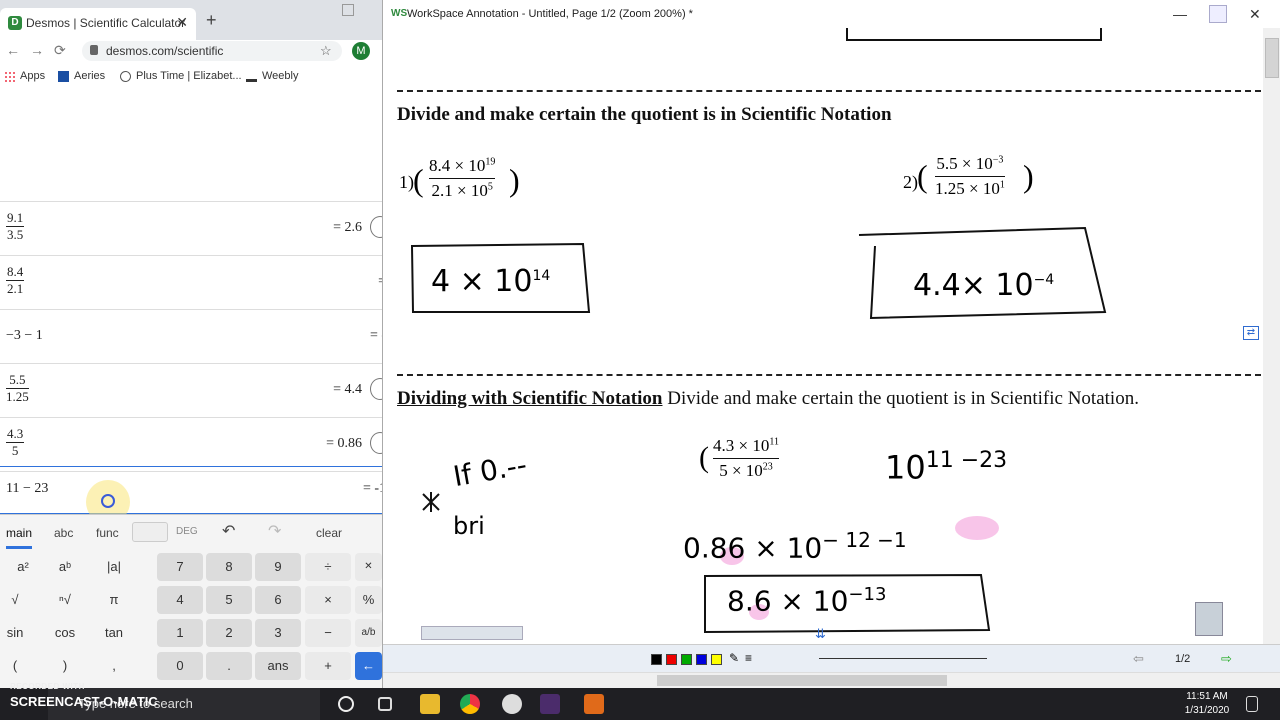 The width and height of the screenshot is (1280, 720). What do you see at coordinates (19, 537) in the screenshot?
I see `tab-main: main` at bounding box center [19, 537].